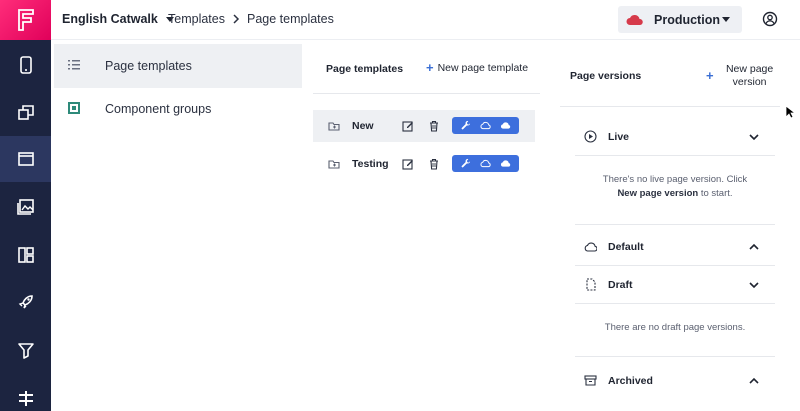 This screenshot has height=411, width=800. I want to click on square-icon, so click(74, 108).